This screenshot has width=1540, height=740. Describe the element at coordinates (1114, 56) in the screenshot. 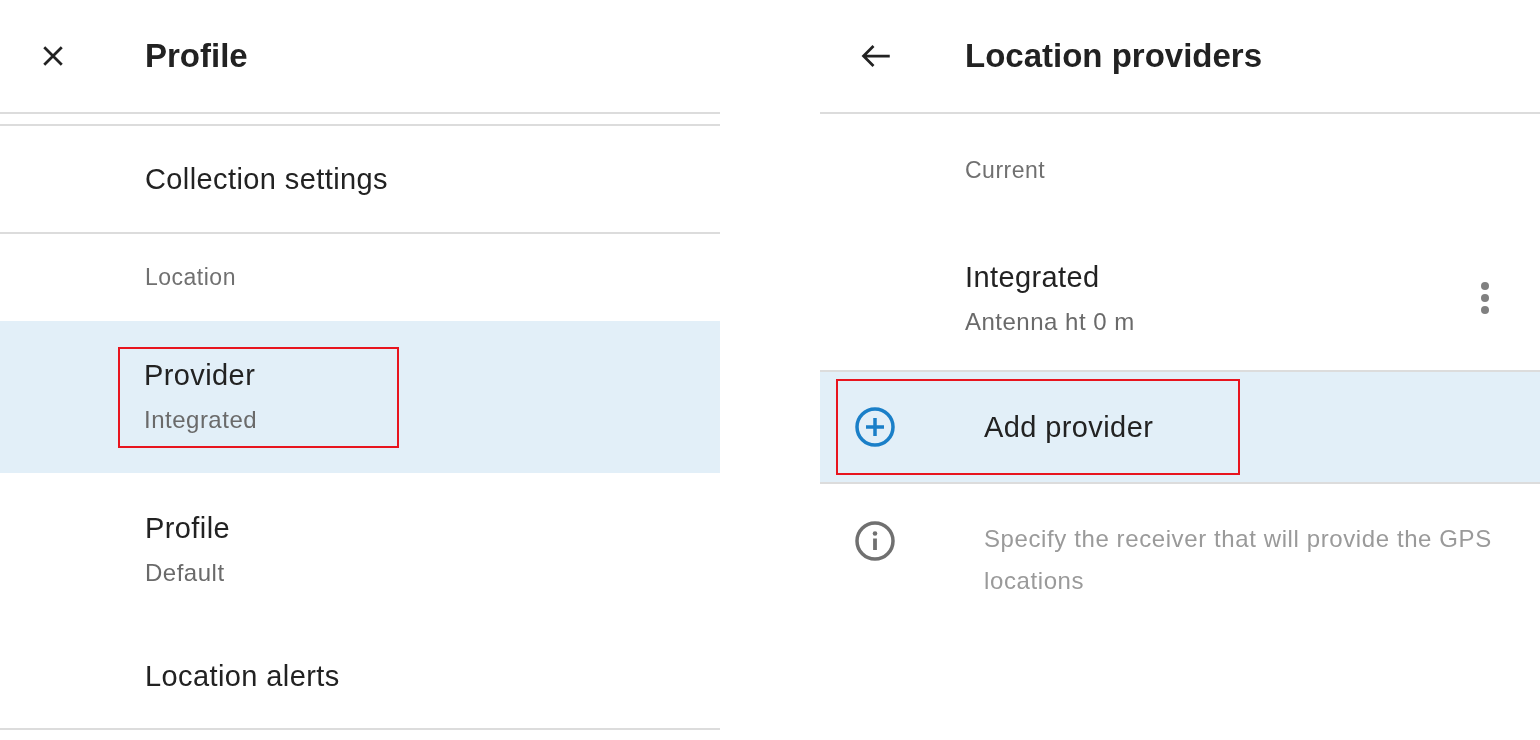

I see `screen-title: Location providers` at that location.